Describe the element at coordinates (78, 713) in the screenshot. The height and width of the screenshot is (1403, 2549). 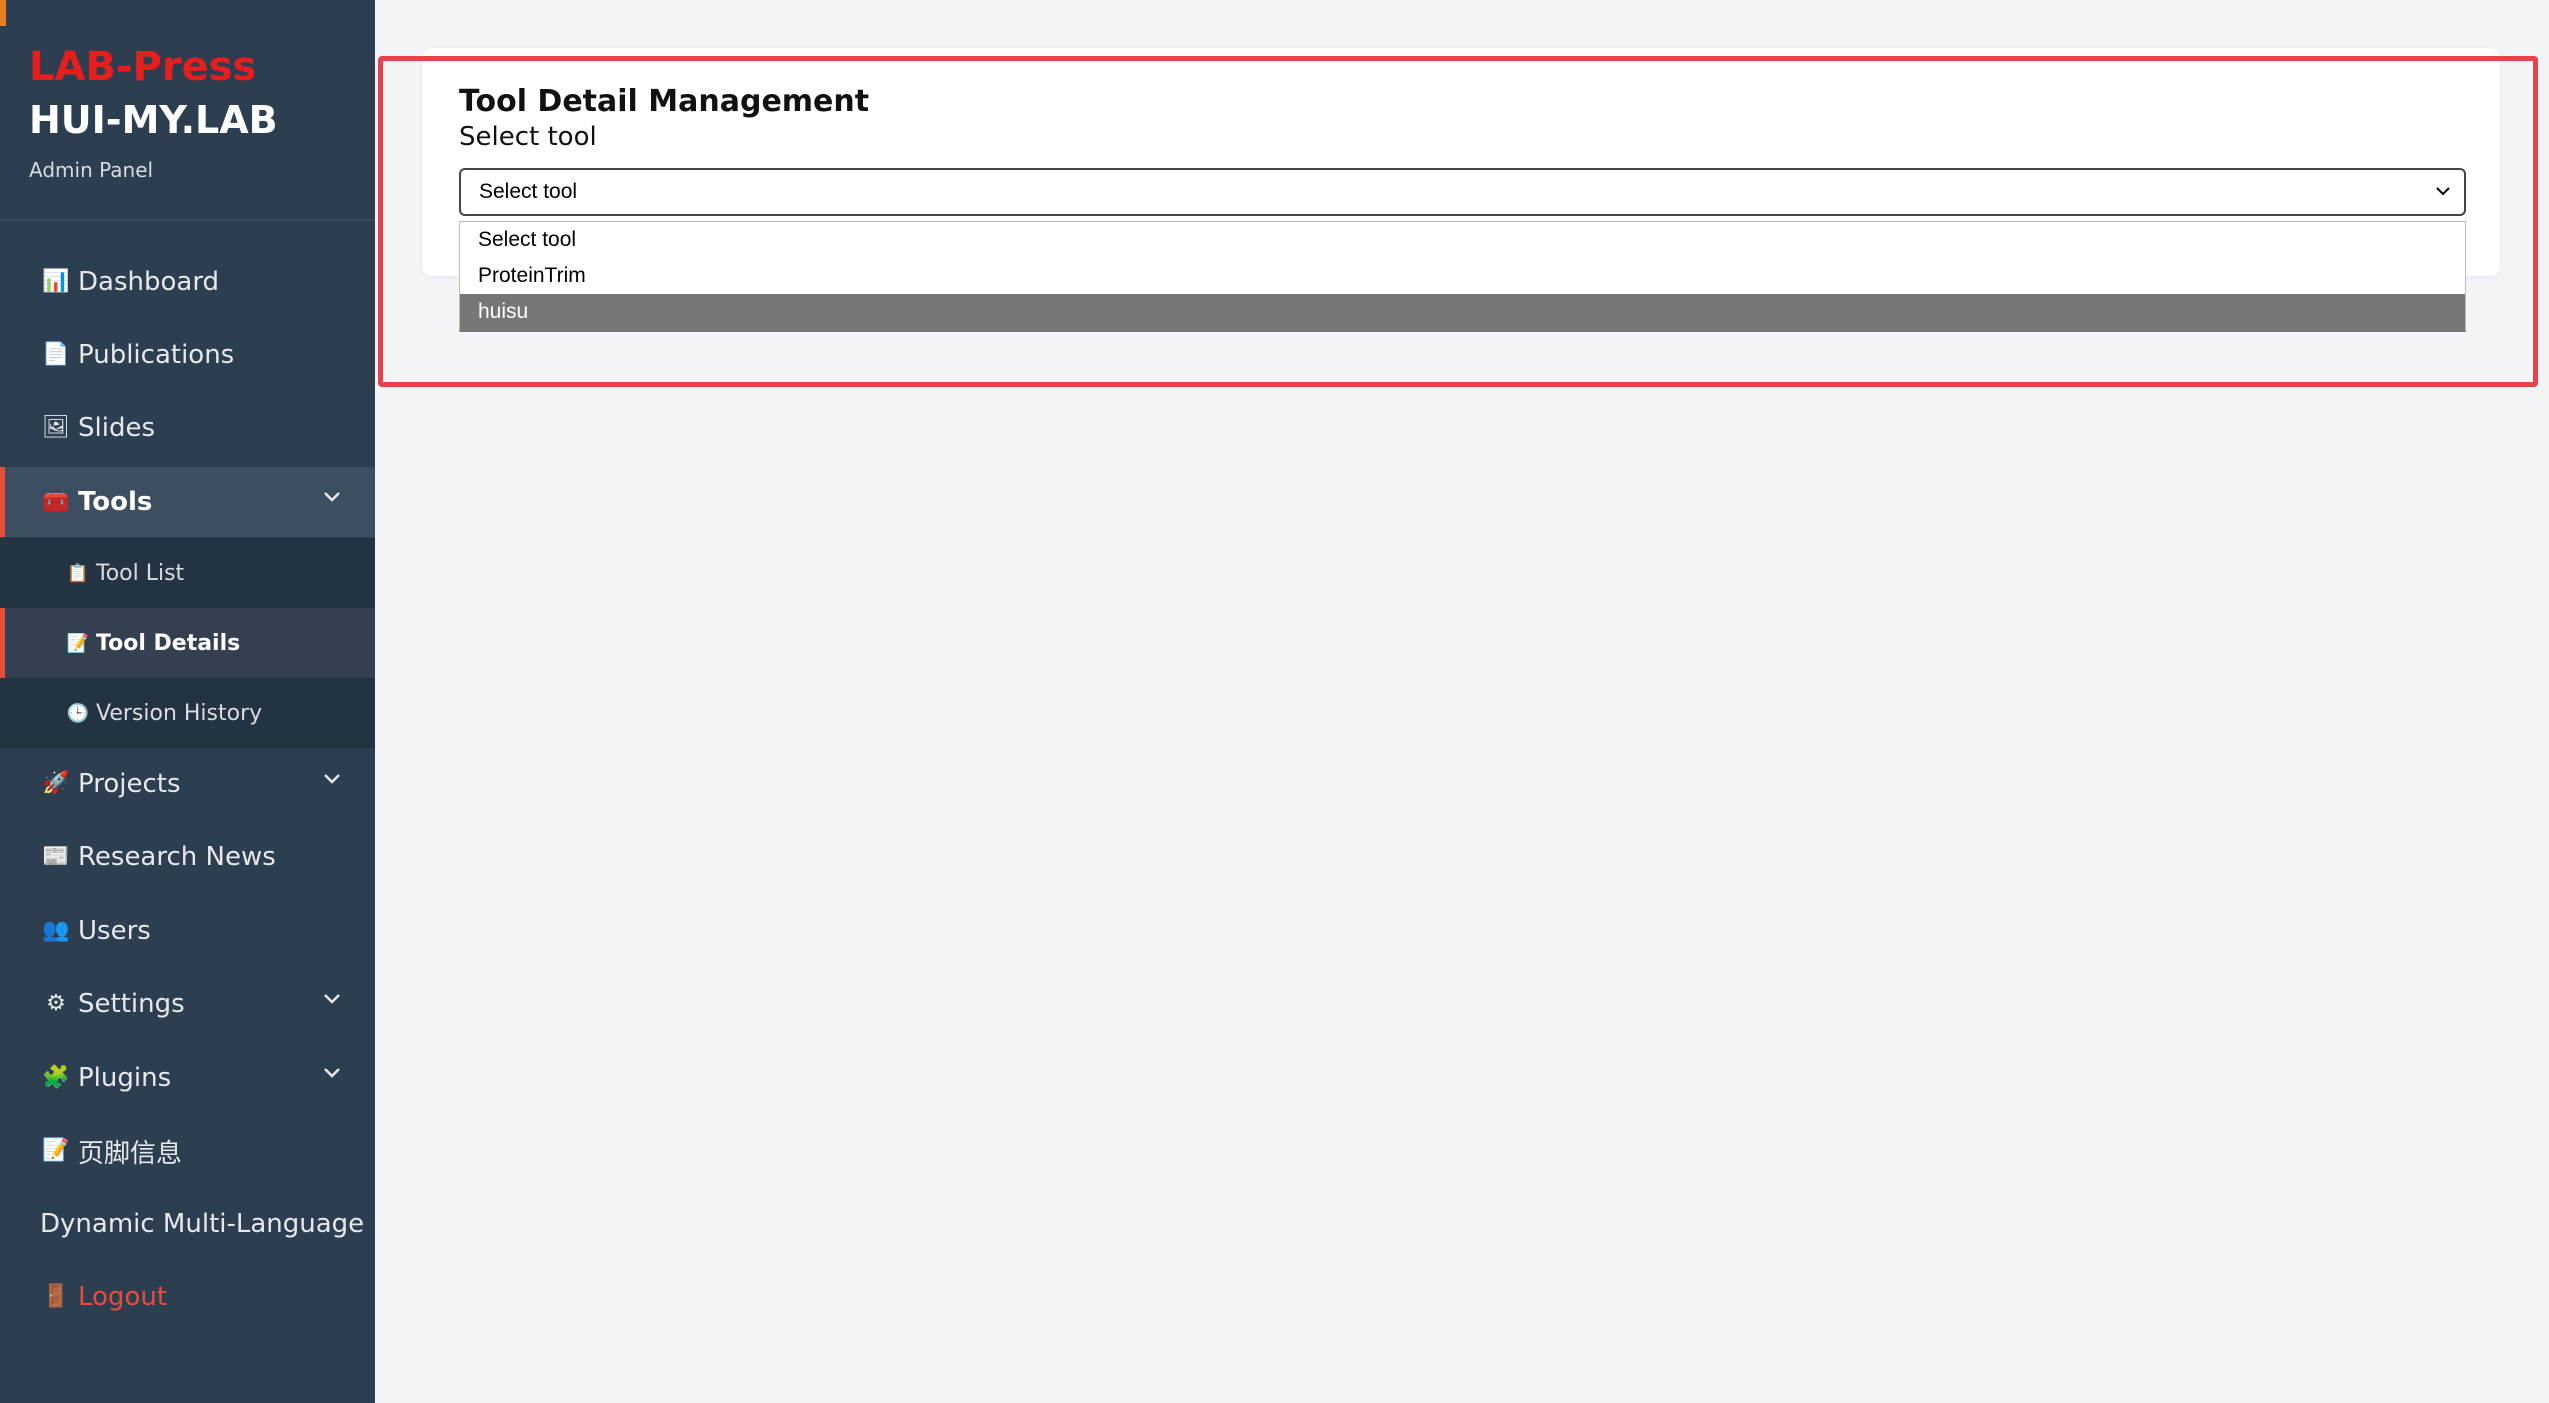
I see `clock-icon: 🕒` at that location.